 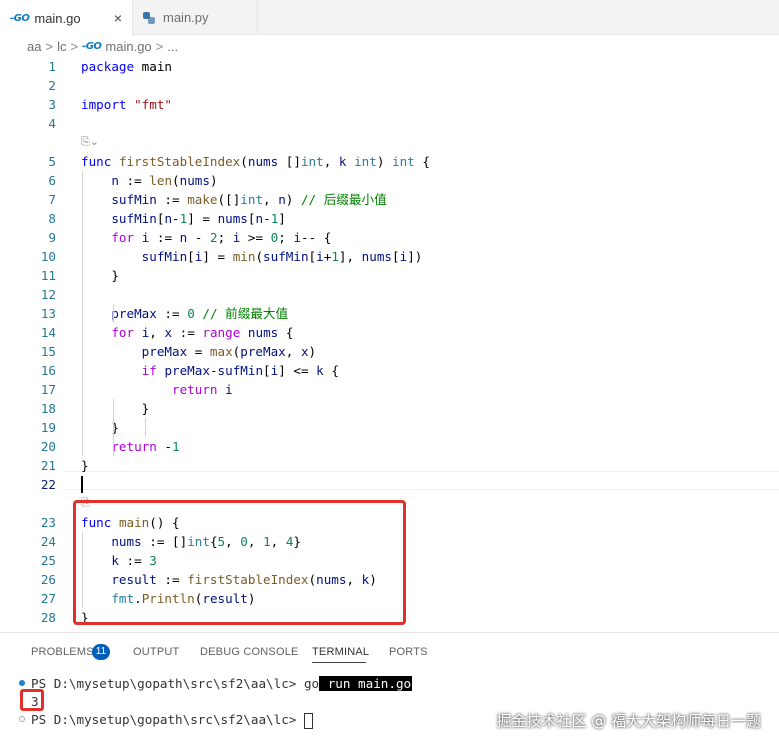 What do you see at coordinates (48, 256) in the screenshot?
I see `line-number: 10` at bounding box center [48, 256].